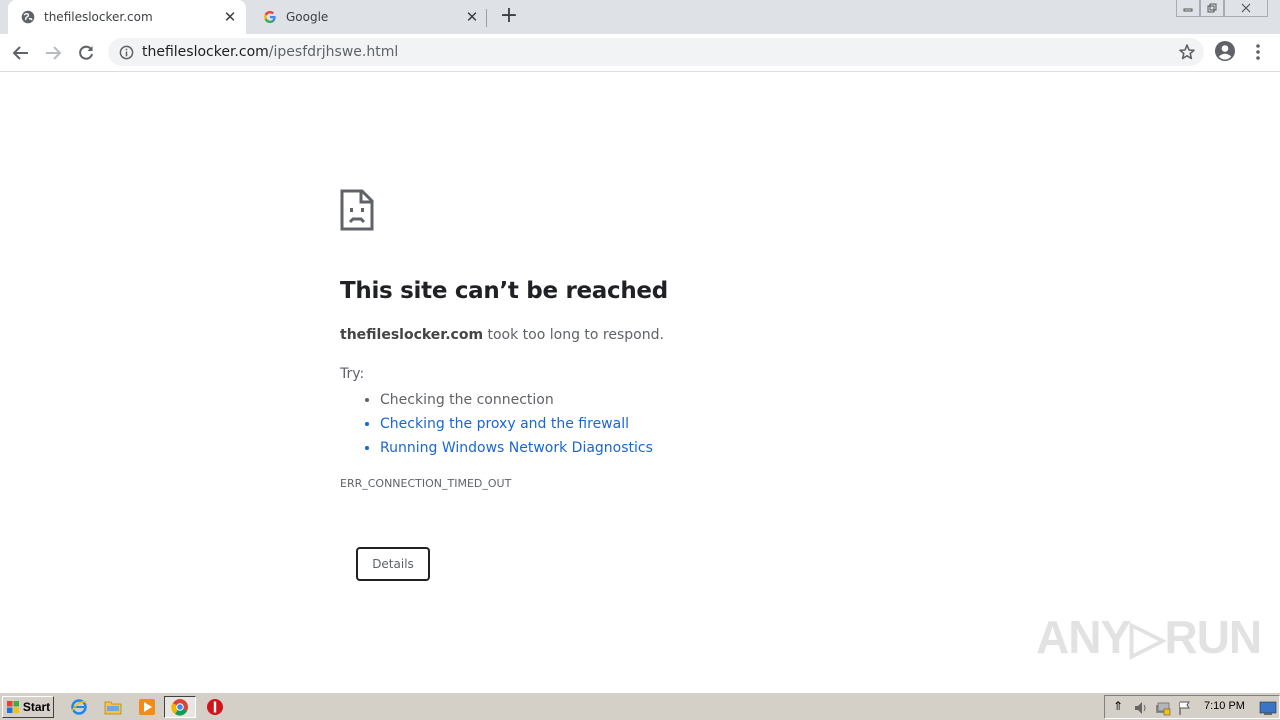  I want to click on browser-toolbar: thefileslocker.com/ipesfdrjhswe.html, so click(640, 53).